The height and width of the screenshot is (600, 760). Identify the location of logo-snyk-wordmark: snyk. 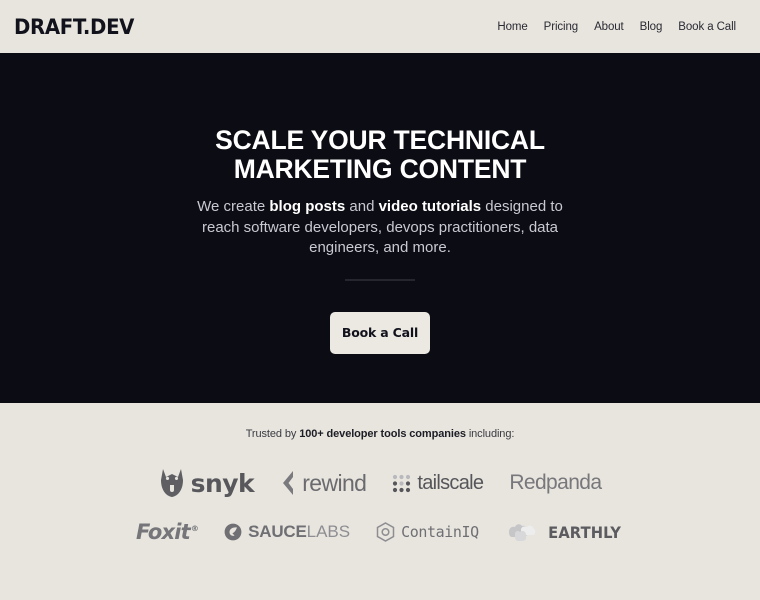
(222, 483).